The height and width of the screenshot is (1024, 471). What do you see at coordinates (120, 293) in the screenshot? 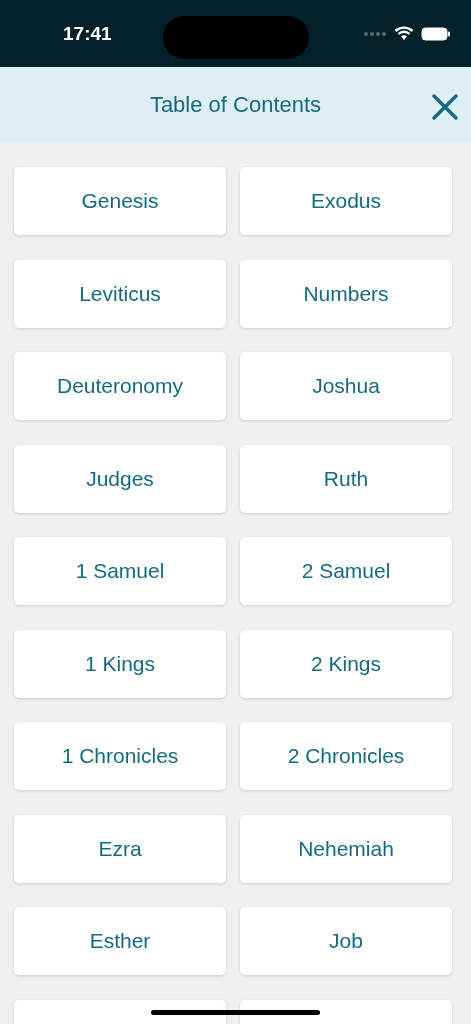
I see `book-button: Leviticus` at bounding box center [120, 293].